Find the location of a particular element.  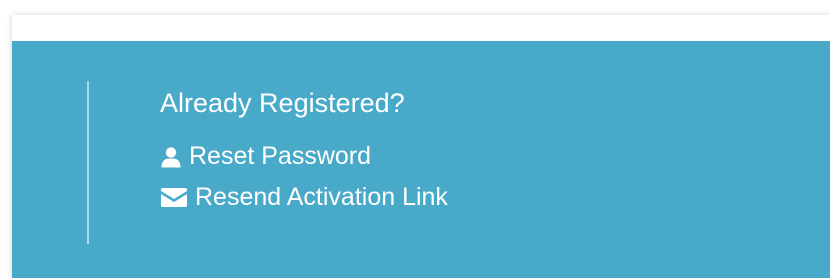

already-registered-title: Already Registered? is located at coordinates (282, 103).